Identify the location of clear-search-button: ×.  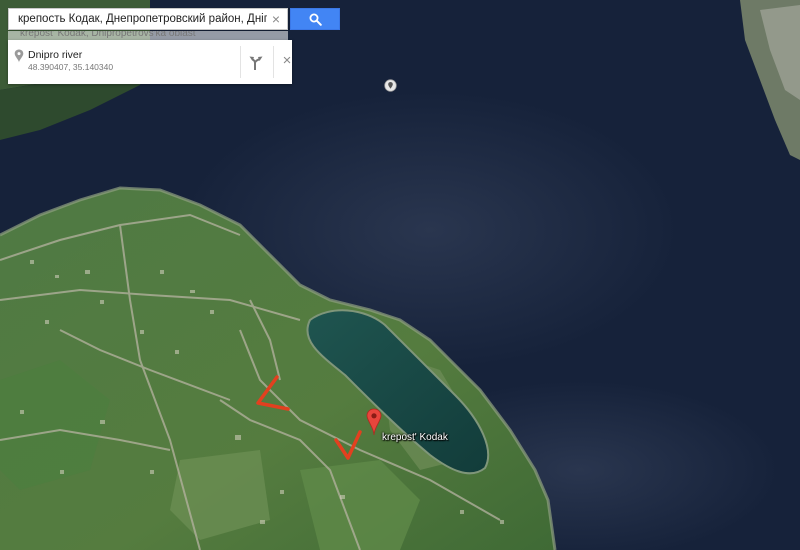
(276, 19).